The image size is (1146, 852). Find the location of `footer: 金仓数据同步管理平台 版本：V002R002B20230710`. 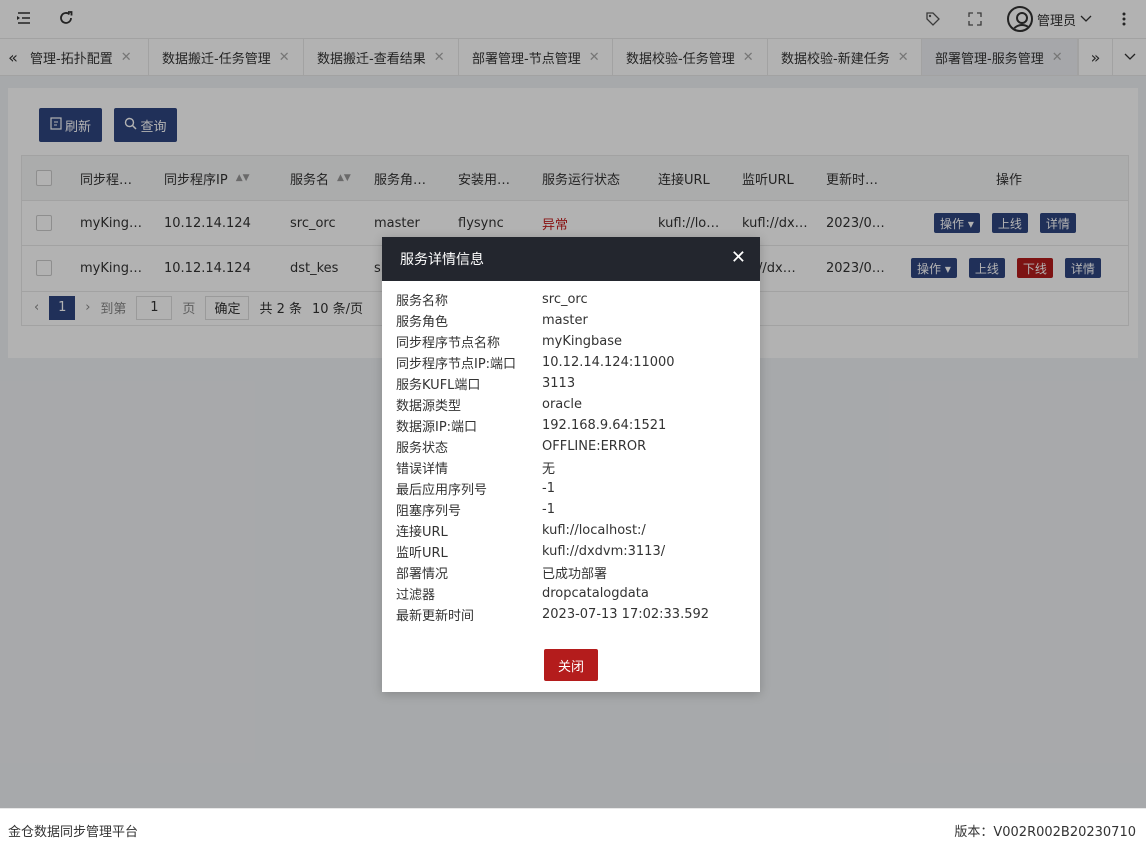

footer: 金仓数据同步管理平台 版本：V002R002B20230710 is located at coordinates (573, 830).